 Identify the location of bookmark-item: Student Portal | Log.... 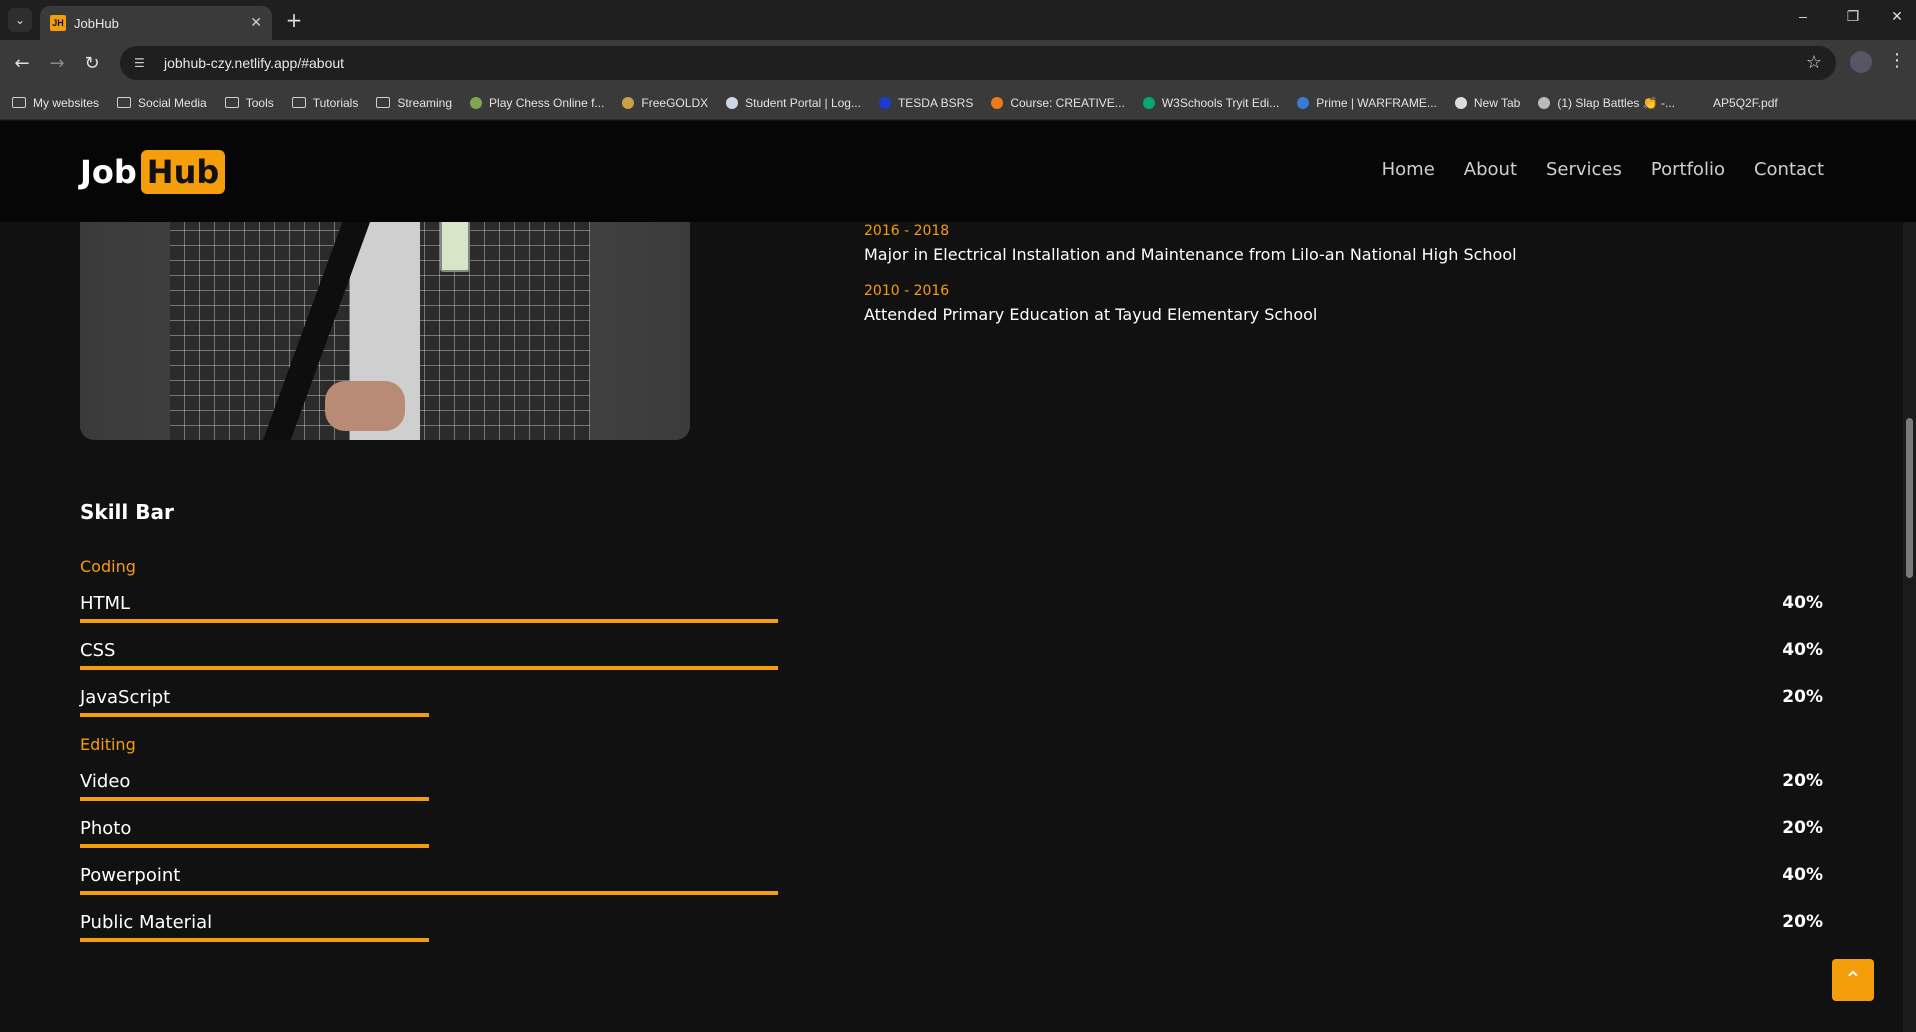
(793, 103).